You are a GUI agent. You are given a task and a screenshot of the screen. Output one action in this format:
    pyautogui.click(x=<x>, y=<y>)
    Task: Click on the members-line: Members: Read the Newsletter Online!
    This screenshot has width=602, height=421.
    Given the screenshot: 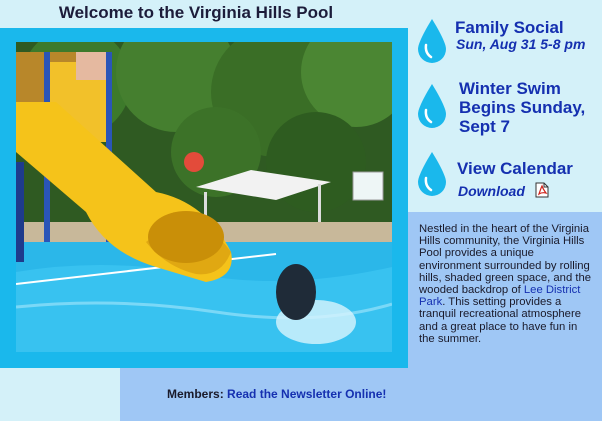 What is the action you would take?
    pyautogui.click(x=276, y=394)
    